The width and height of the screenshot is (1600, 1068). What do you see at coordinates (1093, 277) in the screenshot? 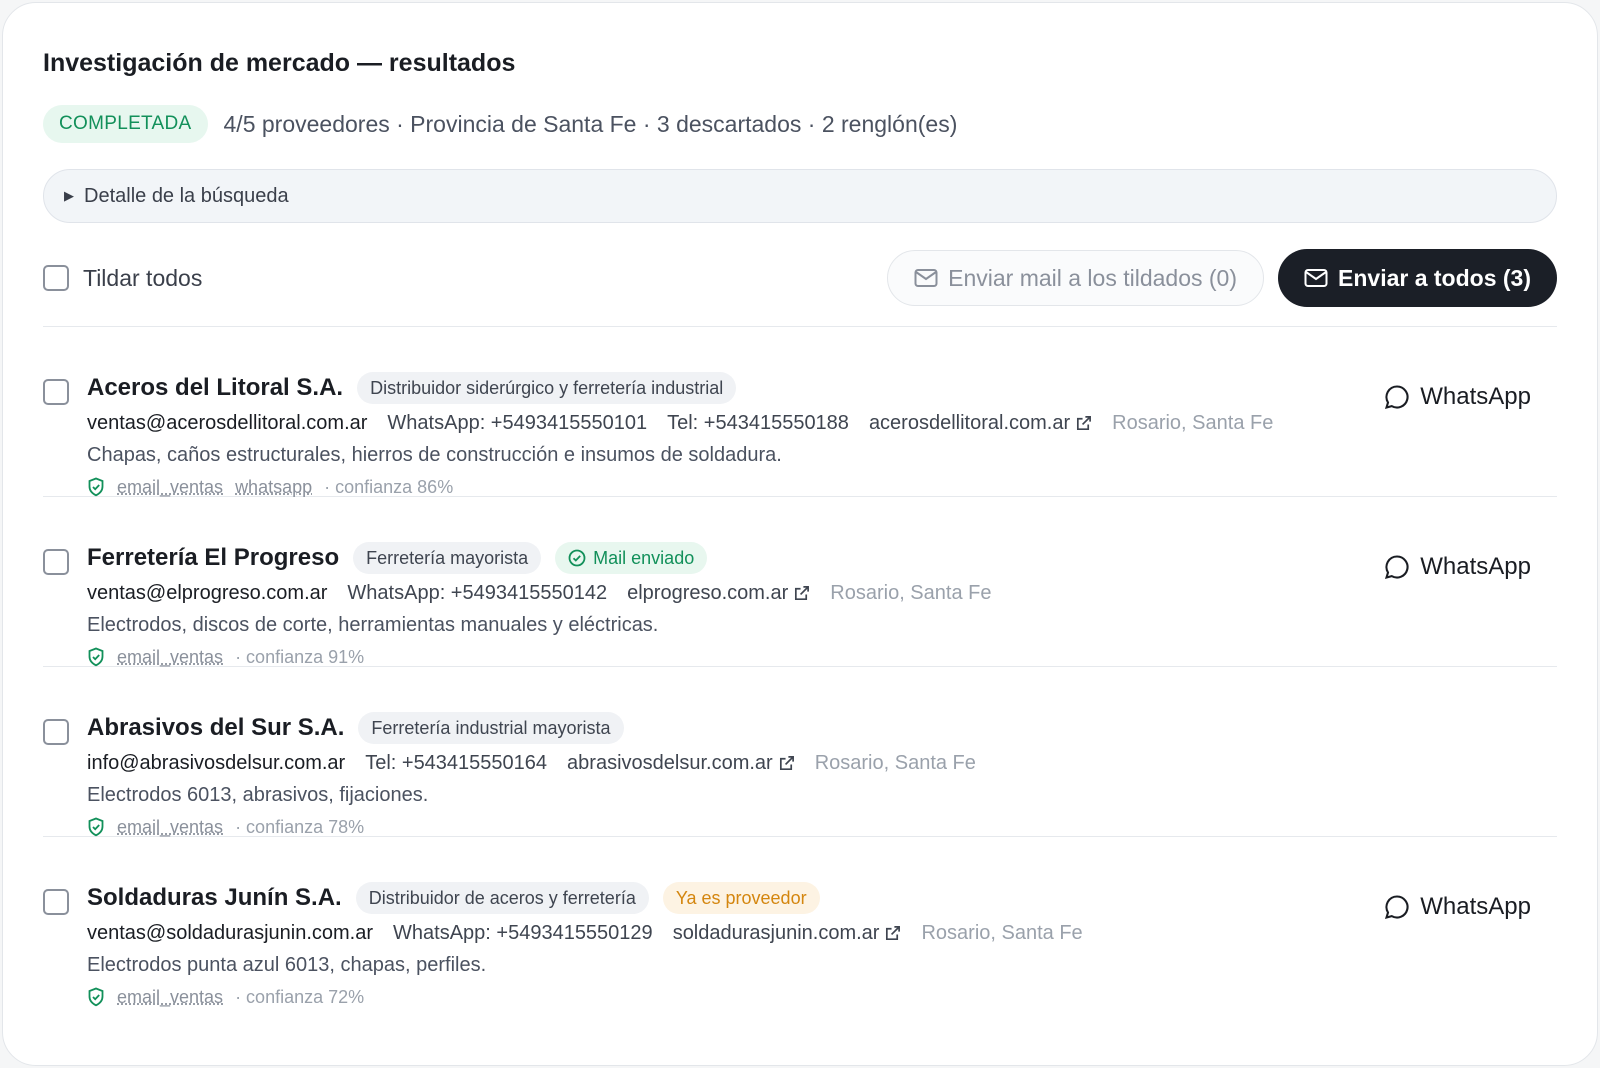
I see `send-selected-label: Enviar mail a los tildados (0)` at bounding box center [1093, 277].